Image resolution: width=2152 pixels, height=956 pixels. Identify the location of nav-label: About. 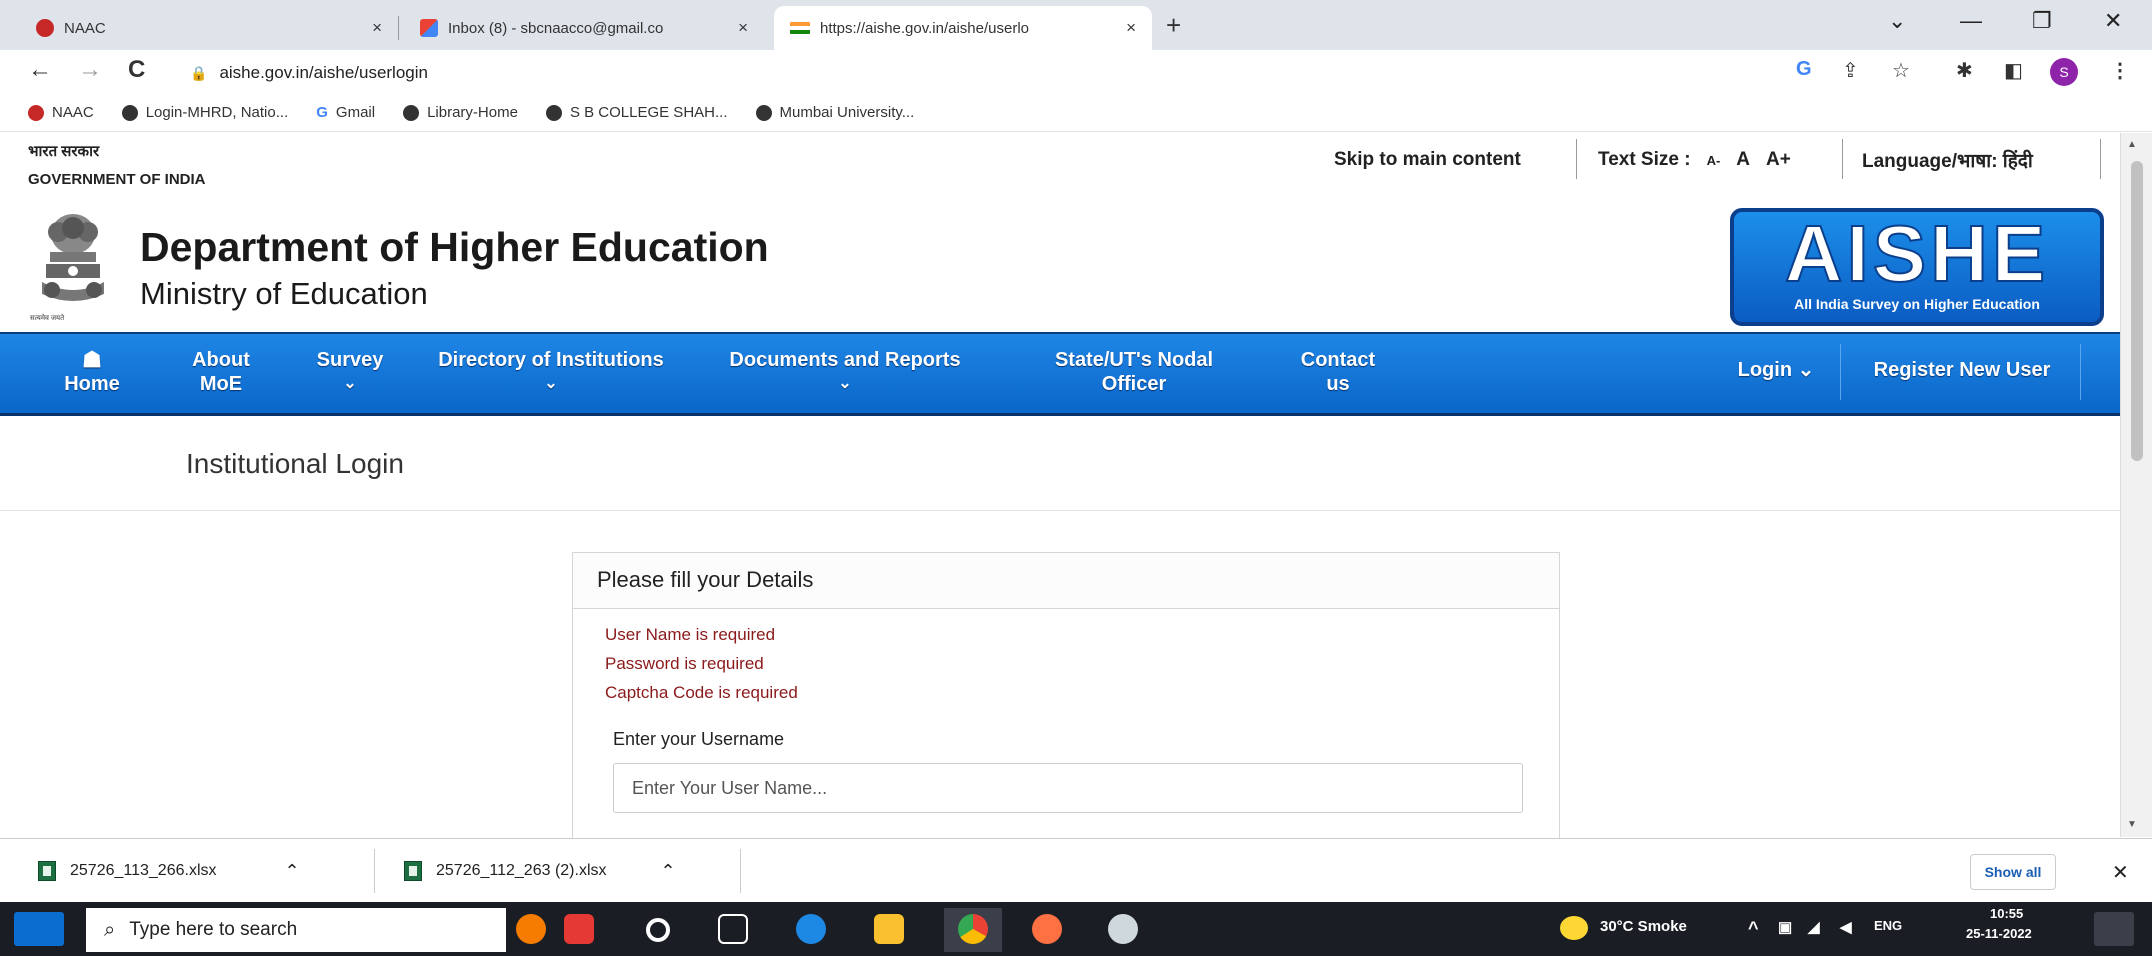
(221, 360).